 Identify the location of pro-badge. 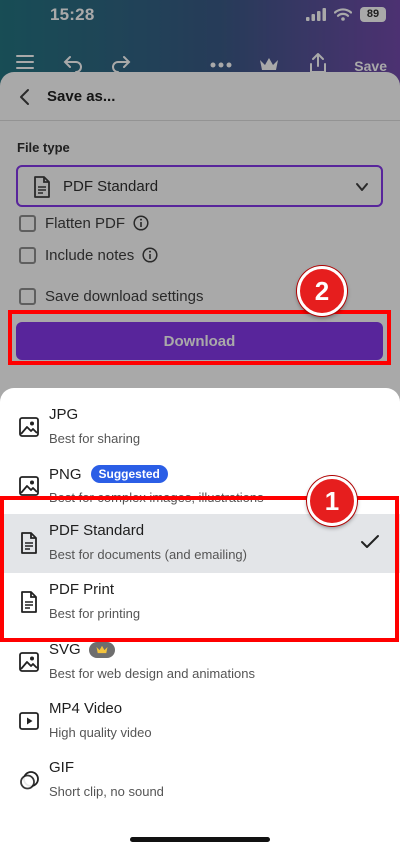
(101, 649).